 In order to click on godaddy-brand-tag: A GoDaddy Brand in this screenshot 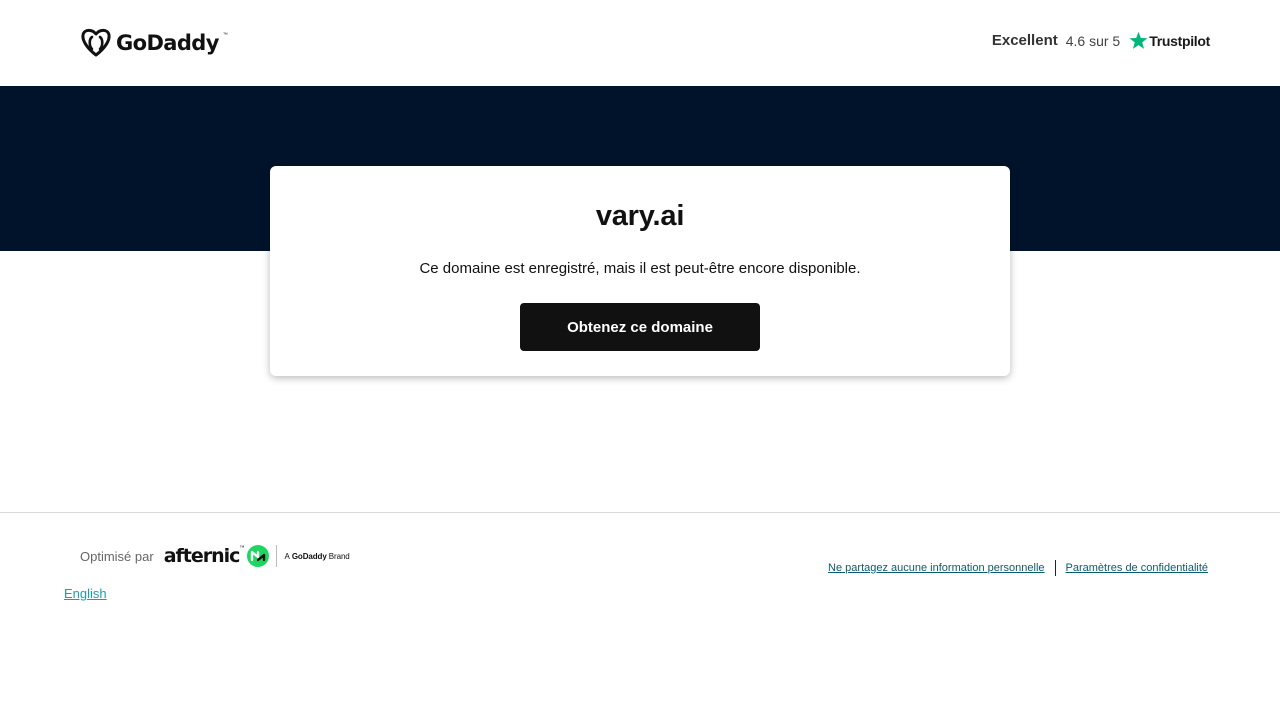, I will do `click(317, 556)`.